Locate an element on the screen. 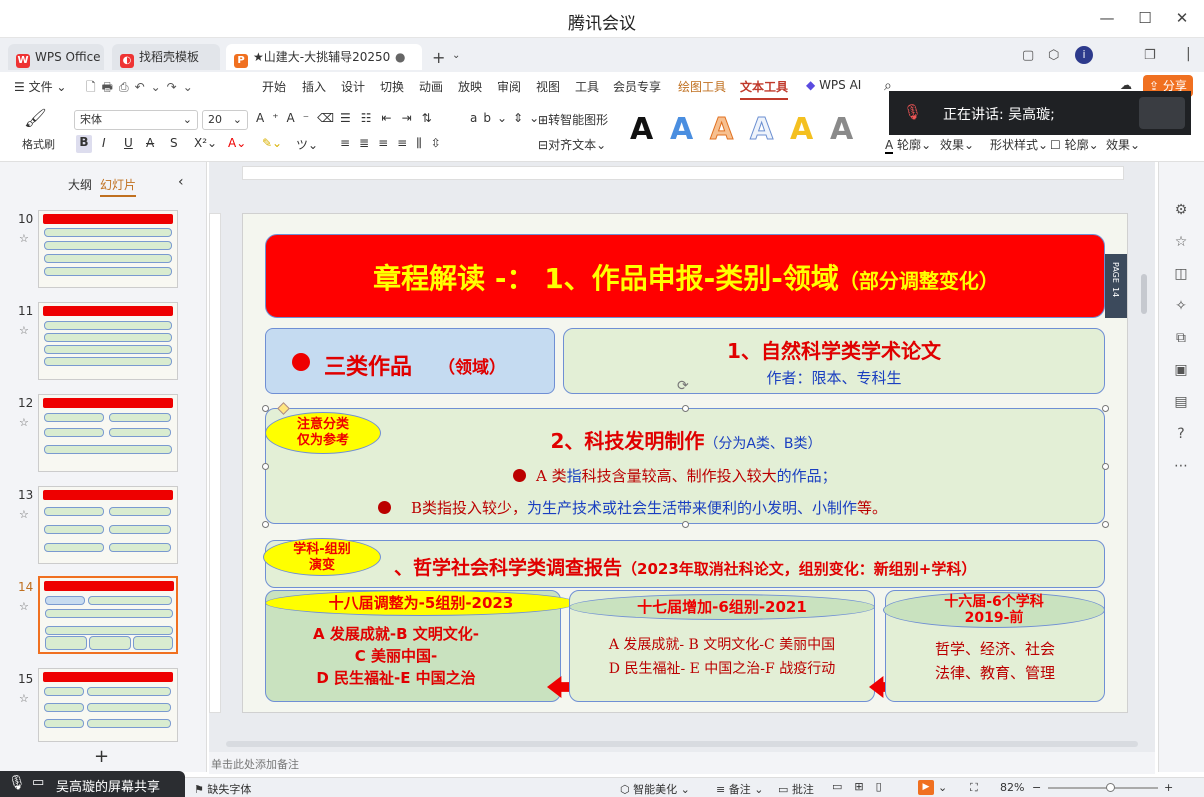  star-icon: ☆ is located at coordinates (1181, 242).